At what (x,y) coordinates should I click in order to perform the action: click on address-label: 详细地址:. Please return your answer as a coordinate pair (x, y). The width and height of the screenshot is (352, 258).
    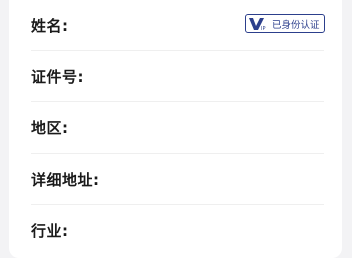
    Looking at the image, I should click on (65, 180).